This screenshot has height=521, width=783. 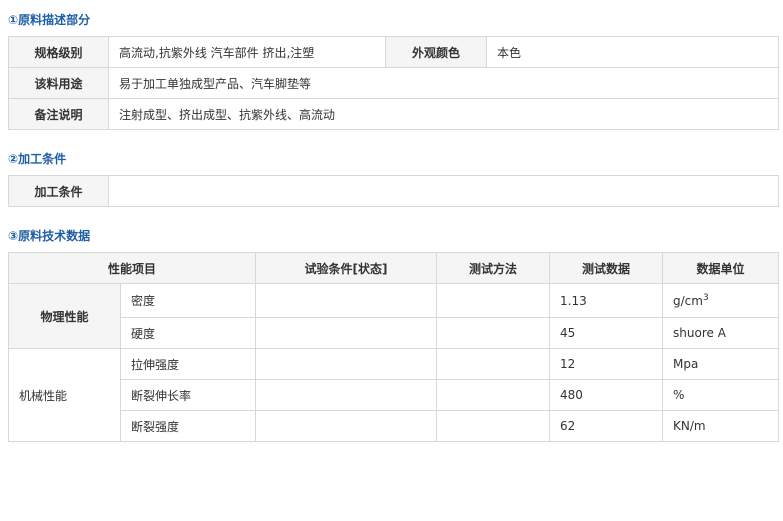 What do you see at coordinates (721, 300) in the screenshot?
I see `row-unit: g/cm3` at bounding box center [721, 300].